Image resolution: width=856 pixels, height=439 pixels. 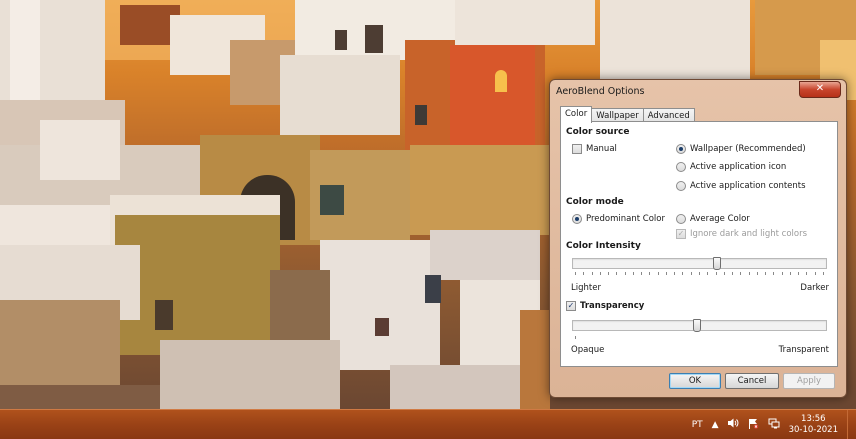 I want to click on clock-date: 30-10-2021, so click(x=813, y=429).